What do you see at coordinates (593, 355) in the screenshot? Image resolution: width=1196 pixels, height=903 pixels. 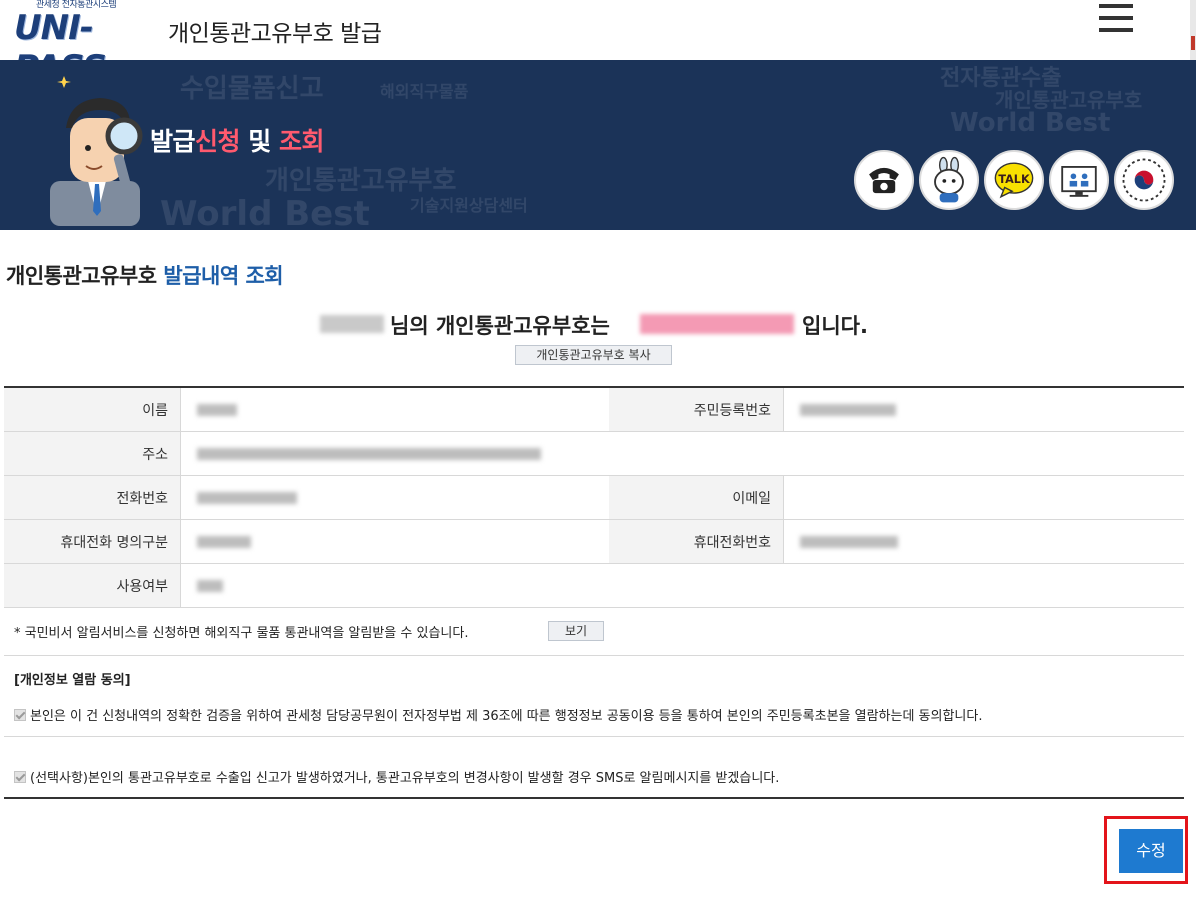 I see `copy-code-button: 개인통관고유부호 복사` at bounding box center [593, 355].